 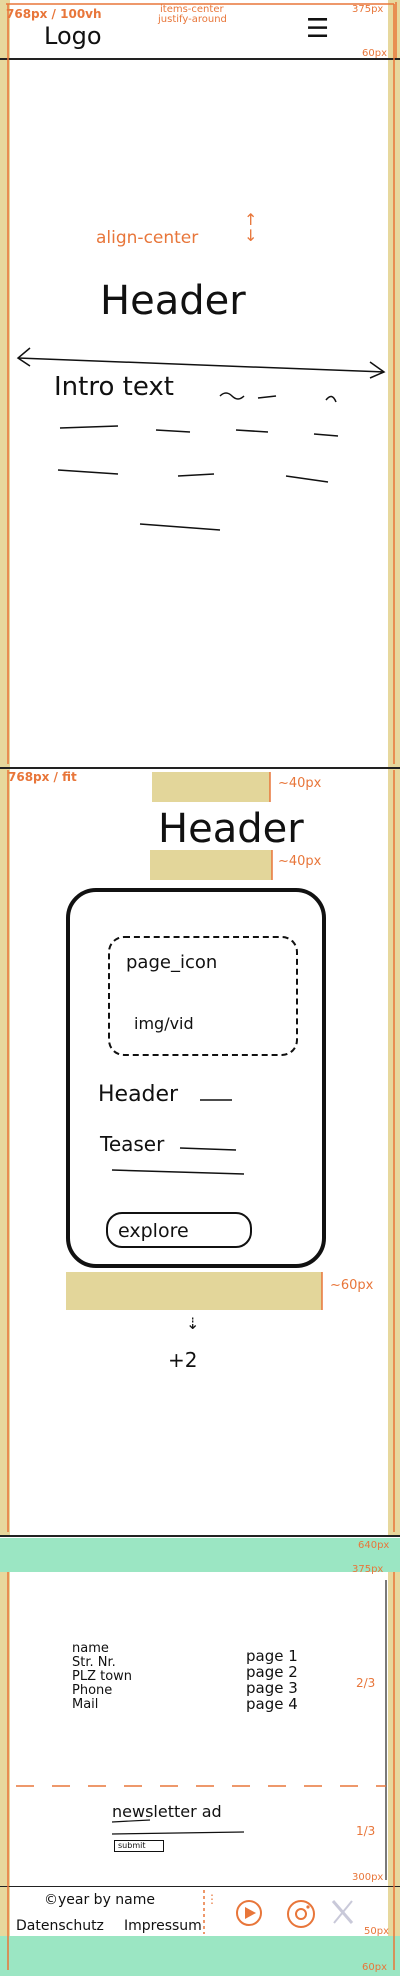 What do you see at coordinates (172, 962) in the screenshot?
I see `page-icon-label: page_icon` at bounding box center [172, 962].